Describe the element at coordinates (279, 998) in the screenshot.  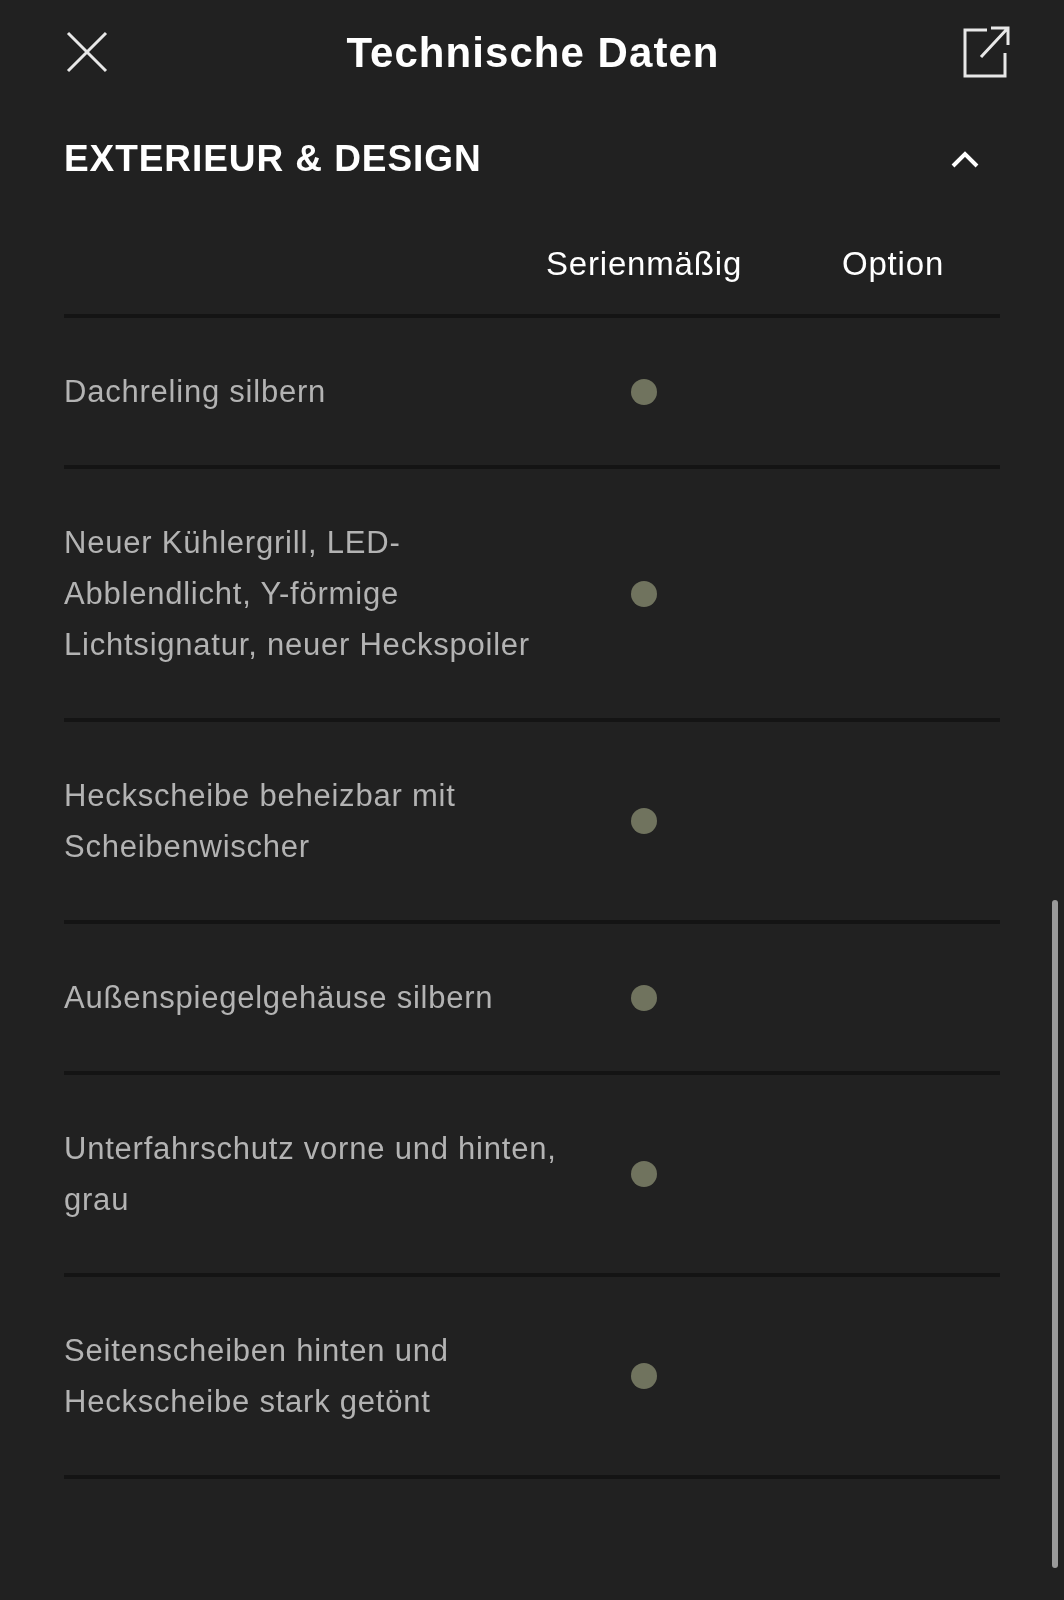
I see `feature-label: Außenspiegelgehäuse silbern` at that location.